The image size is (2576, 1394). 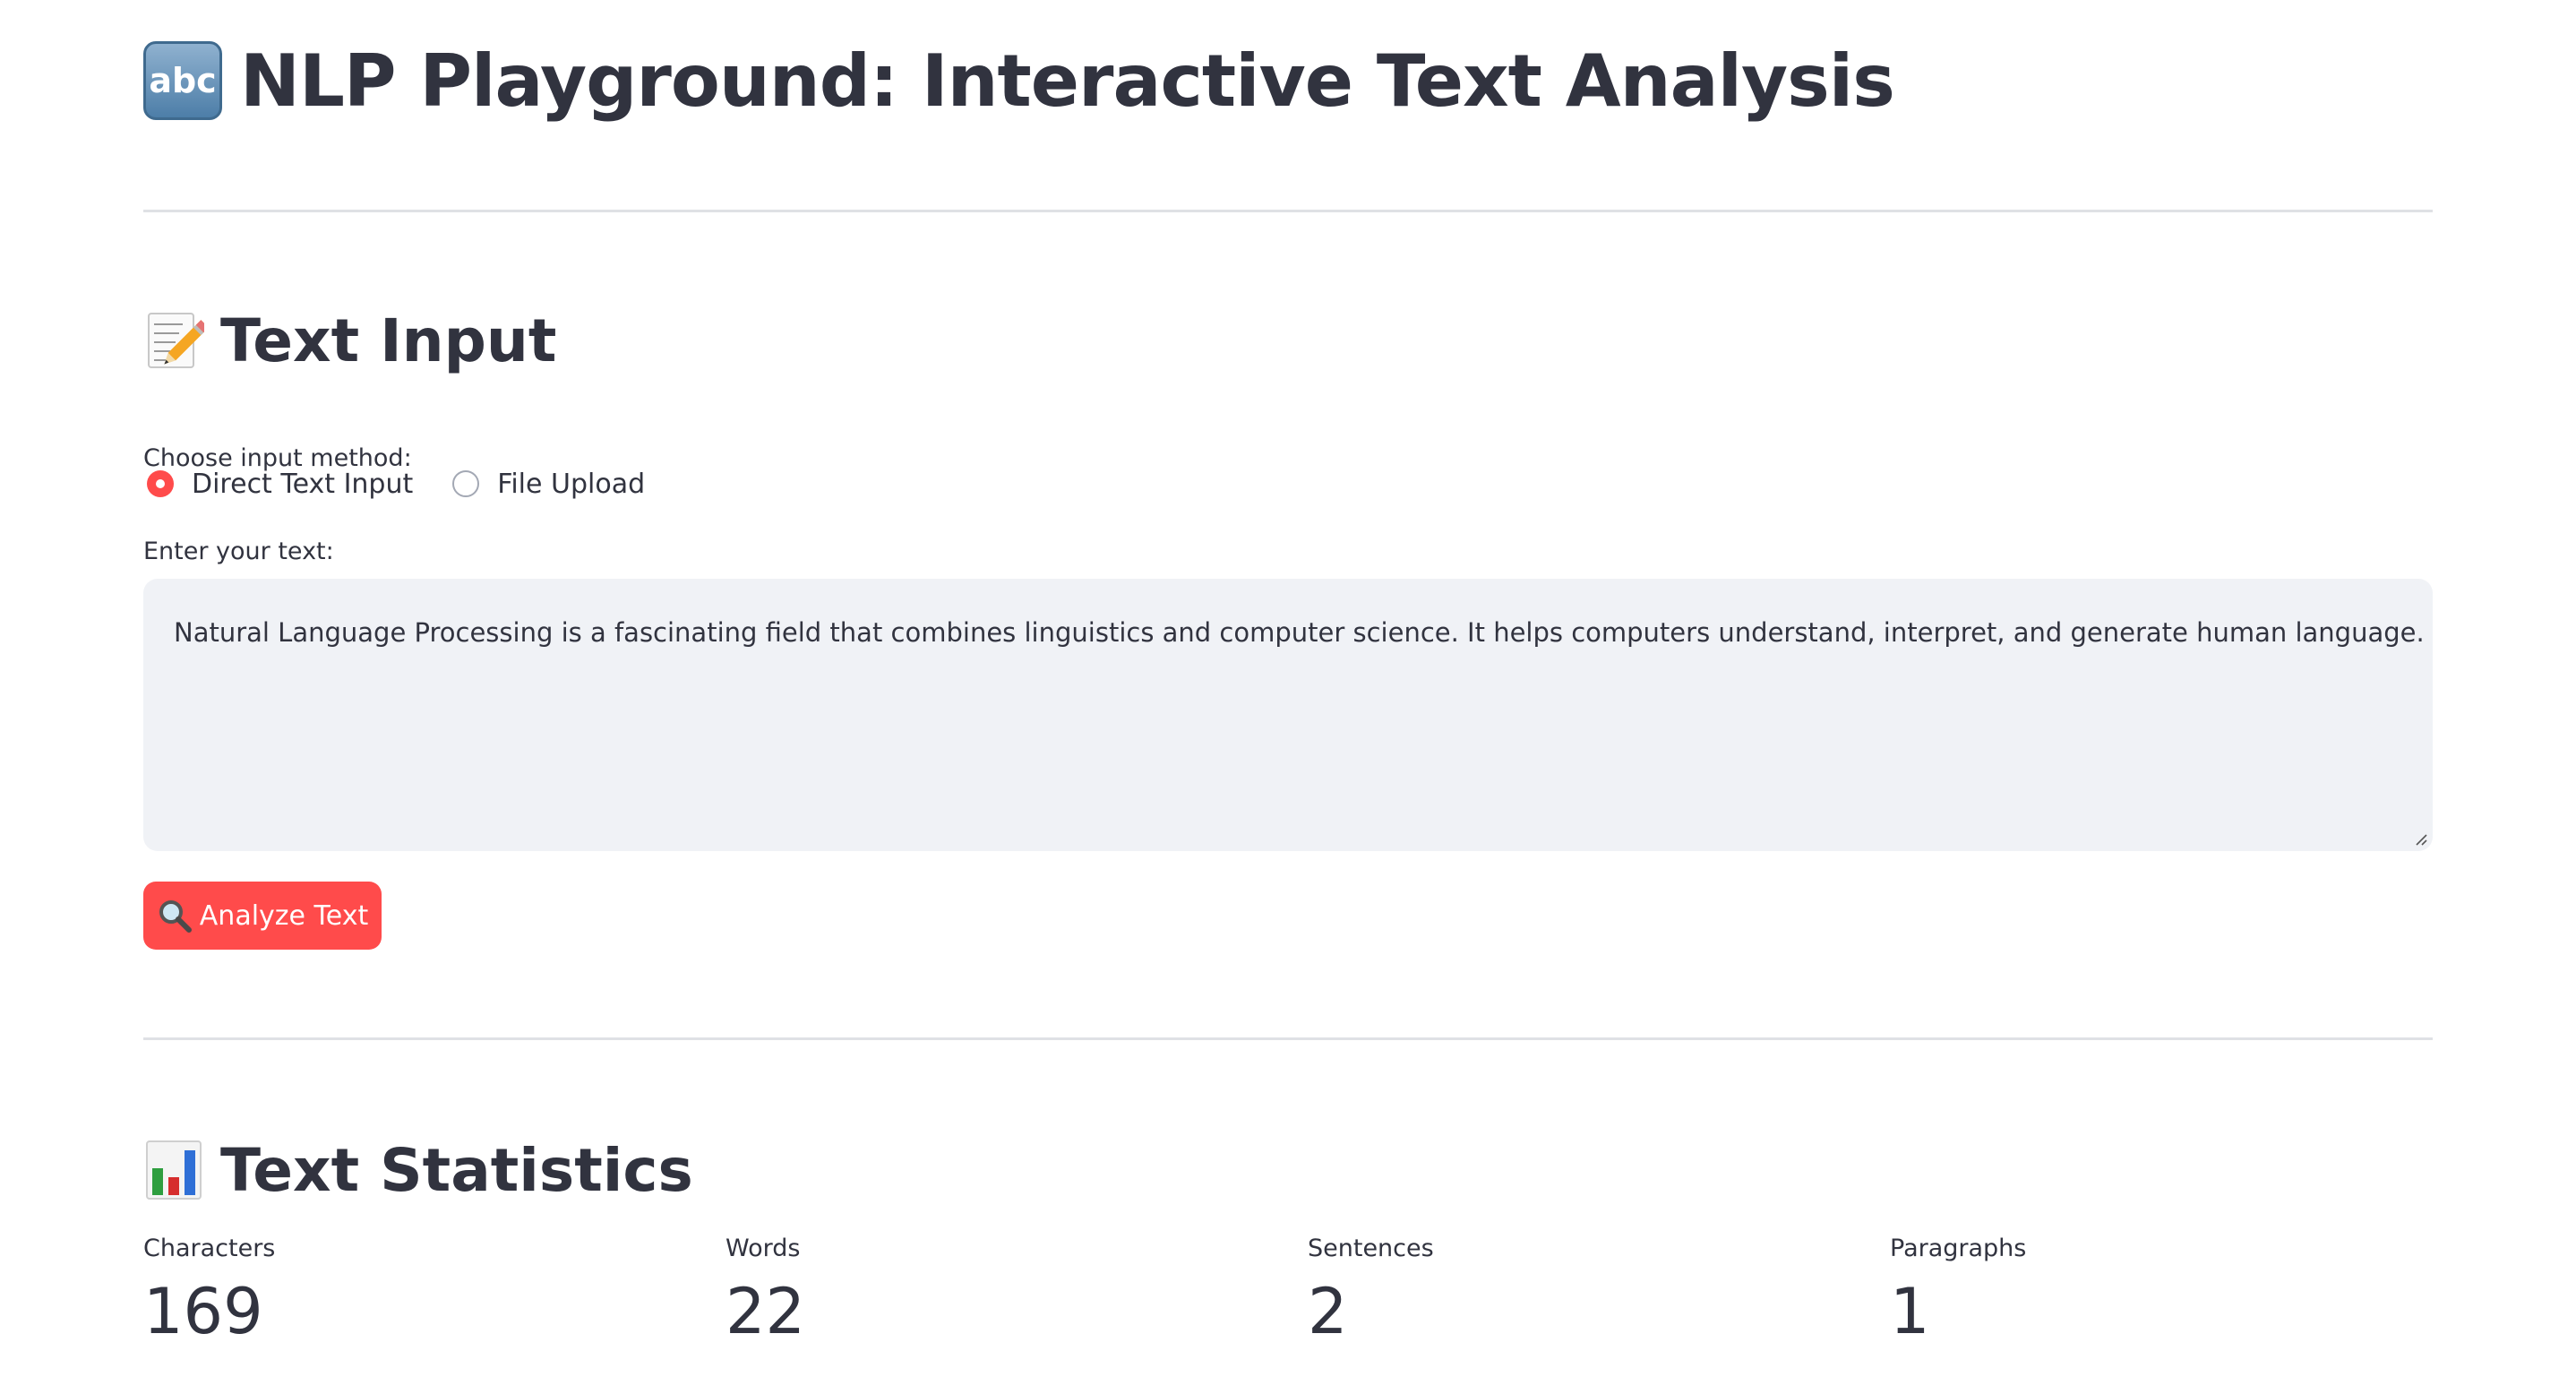 What do you see at coordinates (388, 340) in the screenshot?
I see `text-input-heading-text: Text Input` at bounding box center [388, 340].